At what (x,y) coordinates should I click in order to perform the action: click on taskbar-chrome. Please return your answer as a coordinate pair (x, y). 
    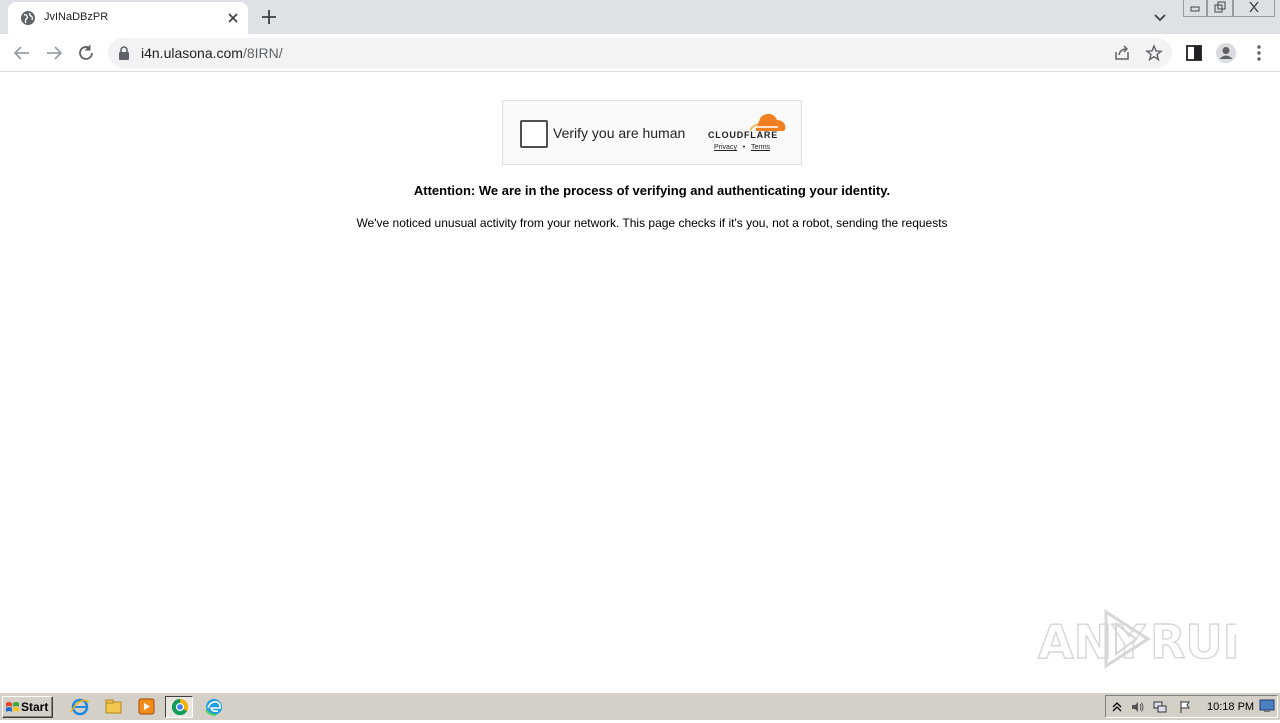
    Looking at the image, I should click on (179, 707).